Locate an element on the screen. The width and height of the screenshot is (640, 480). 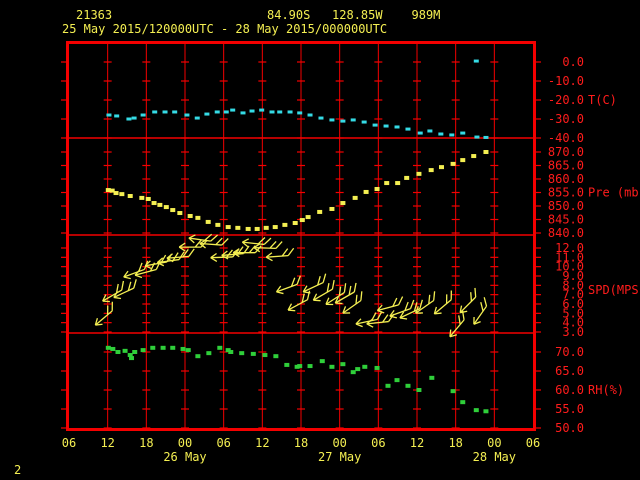
axis-tick-label: -30.0 is located at coordinates (566, 119).